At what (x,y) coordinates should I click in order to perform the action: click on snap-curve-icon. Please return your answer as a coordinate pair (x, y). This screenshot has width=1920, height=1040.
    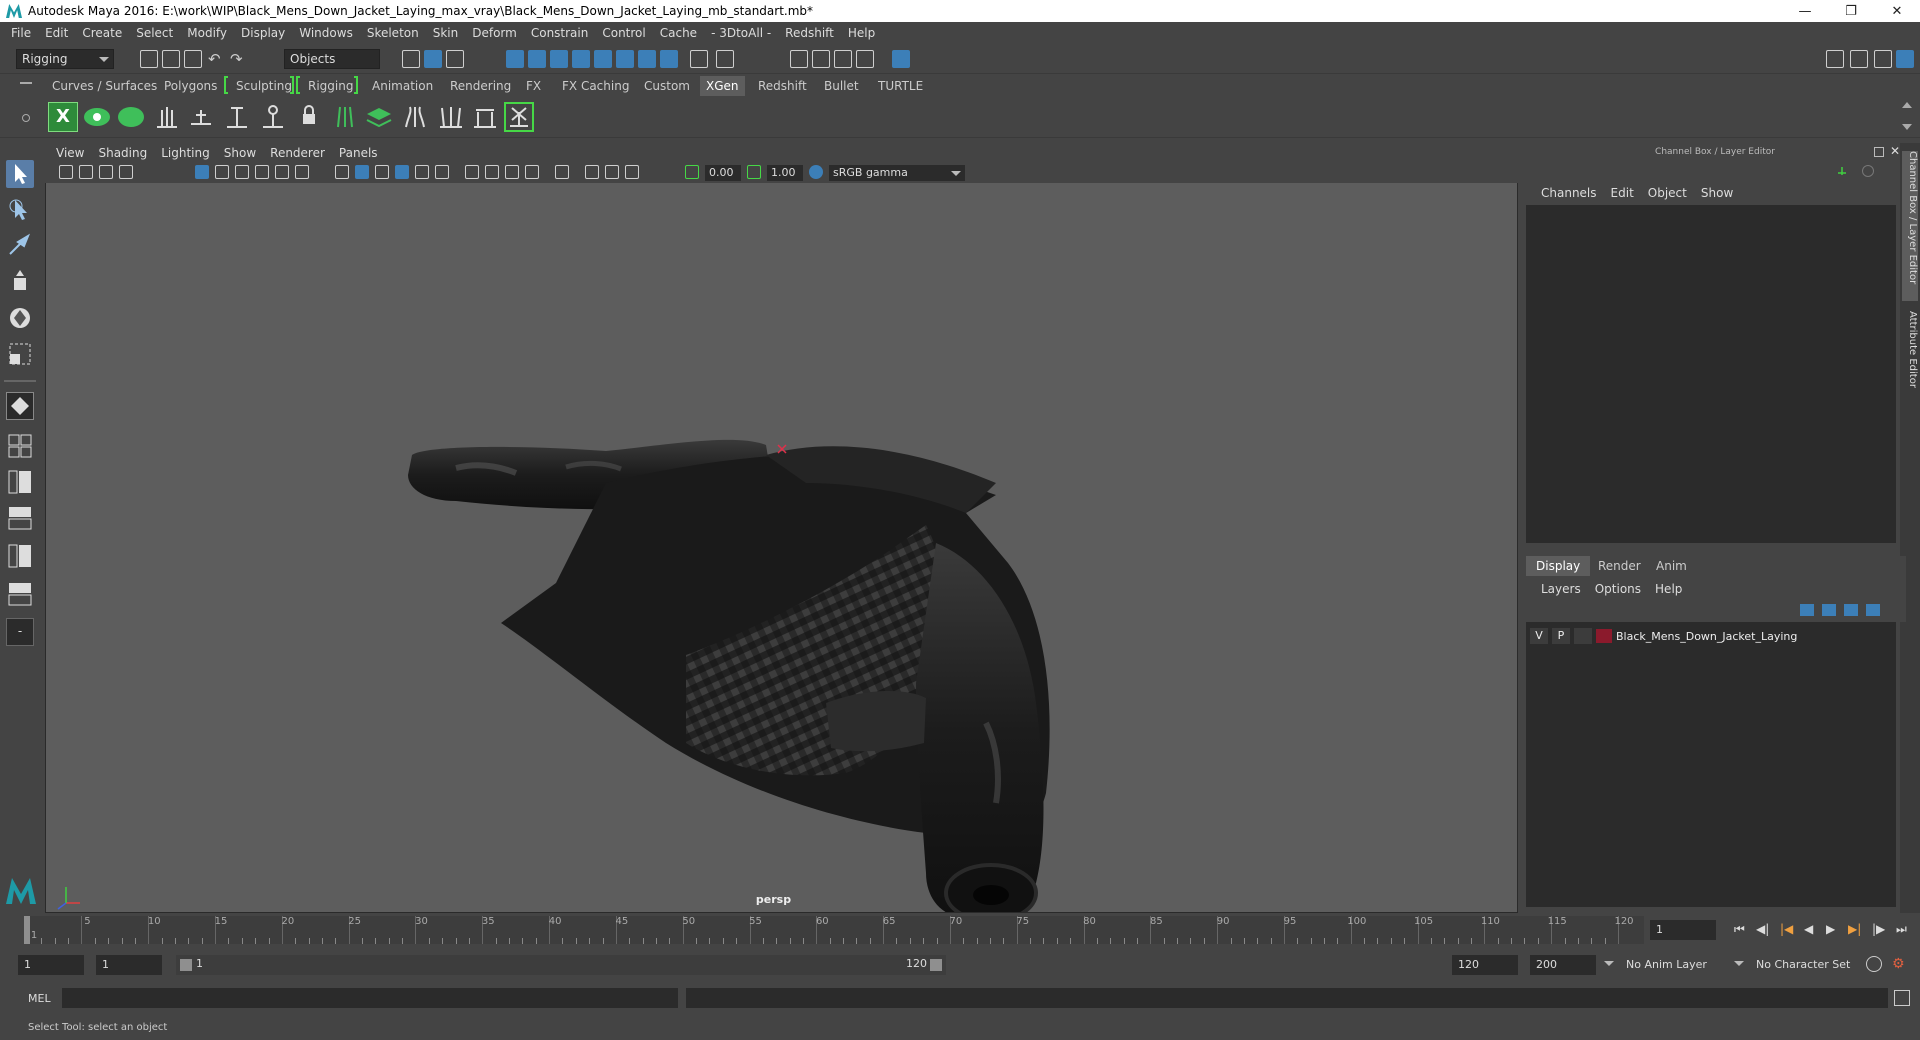
    Looking at the image, I should click on (537, 59).